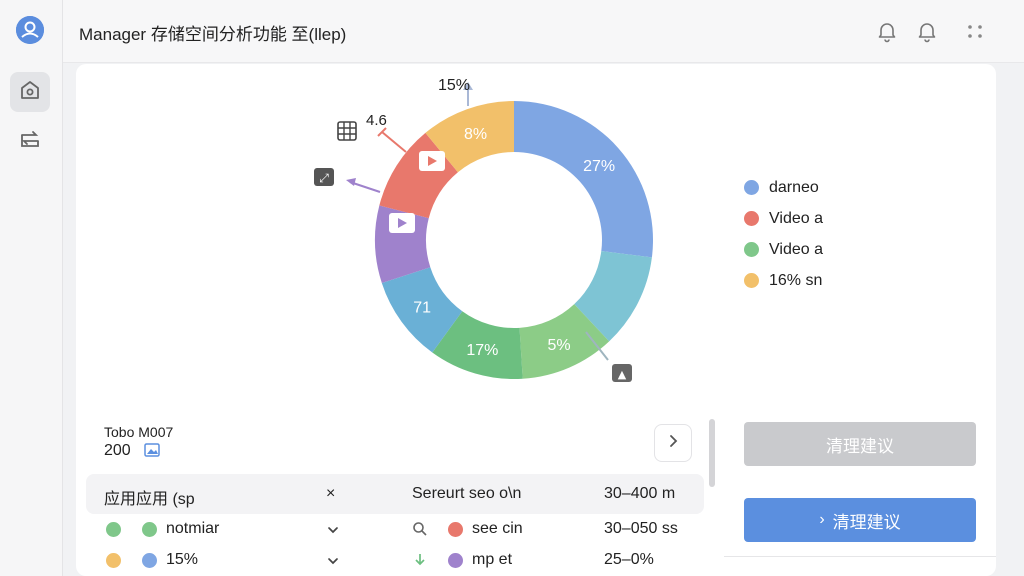 This screenshot has height=576, width=1024. What do you see at coordinates (432, 161) in the screenshot?
I see `video-icon` at bounding box center [432, 161].